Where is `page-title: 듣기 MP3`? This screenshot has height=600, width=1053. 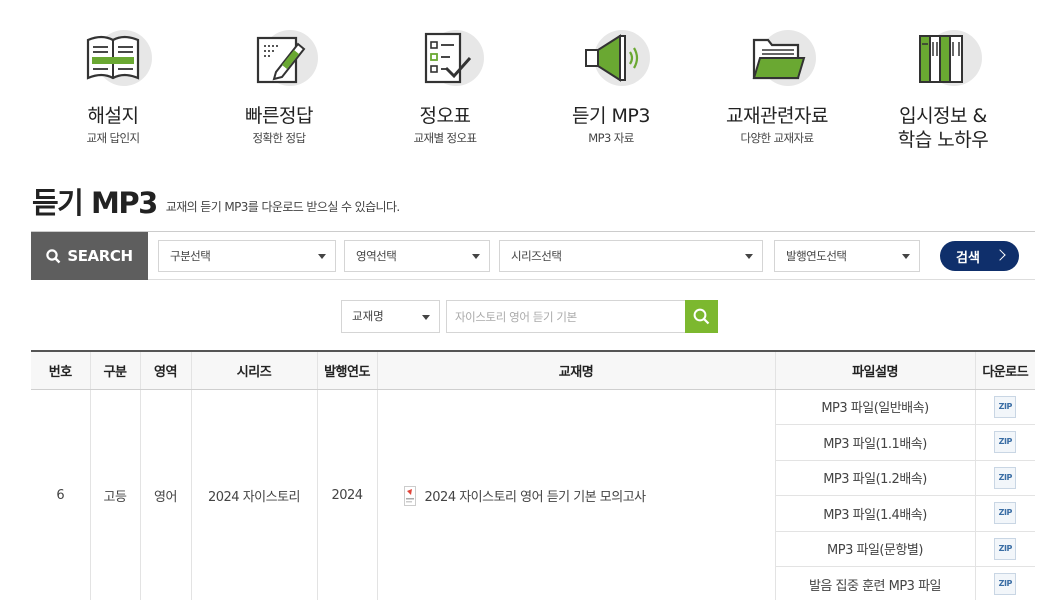 page-title: 듣기 MP3 is located at coordinates (95, 203).